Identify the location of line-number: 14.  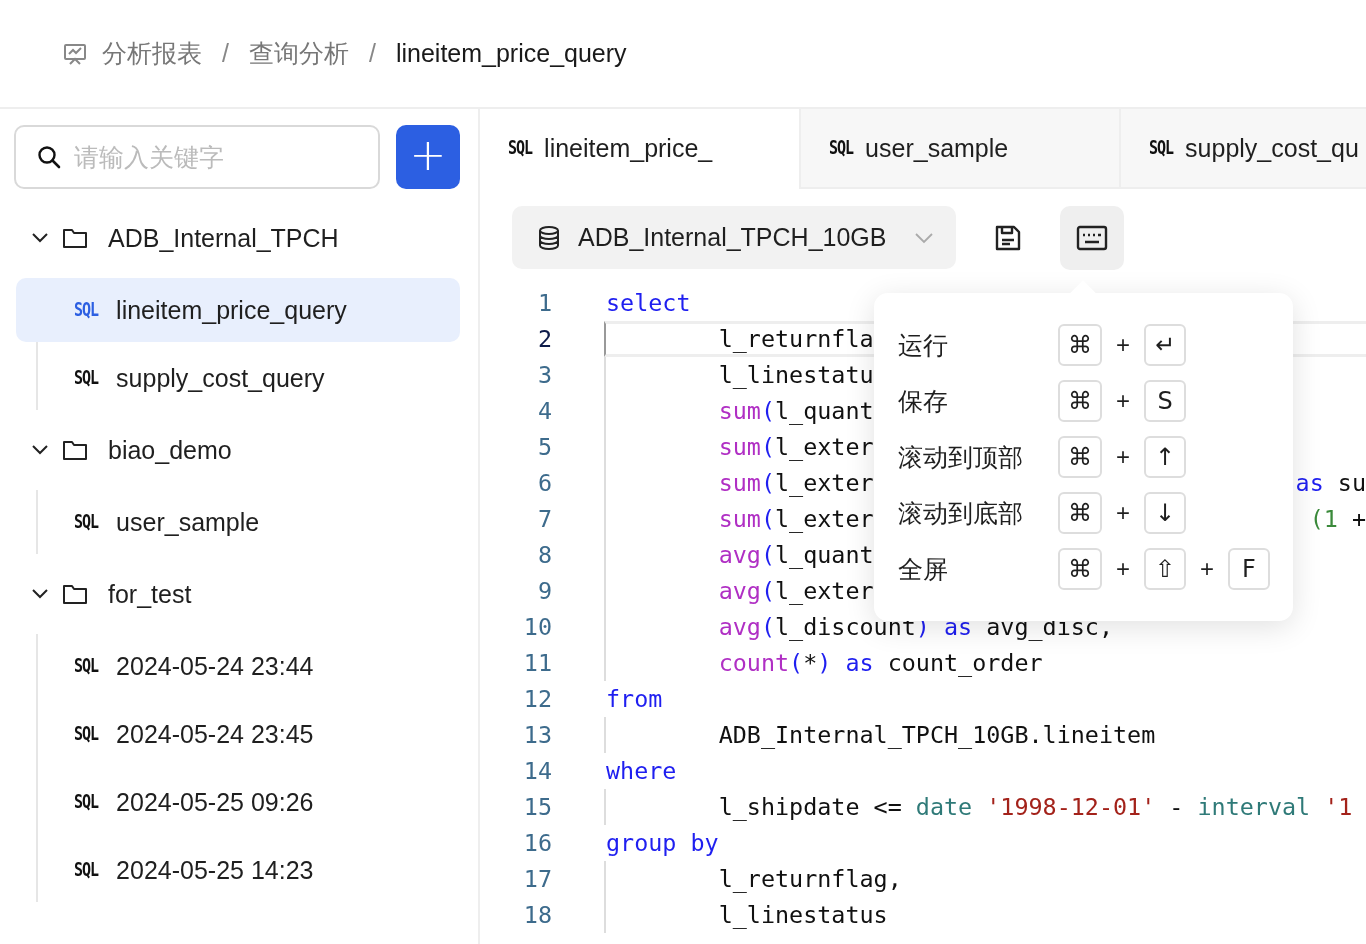
(537, 771).